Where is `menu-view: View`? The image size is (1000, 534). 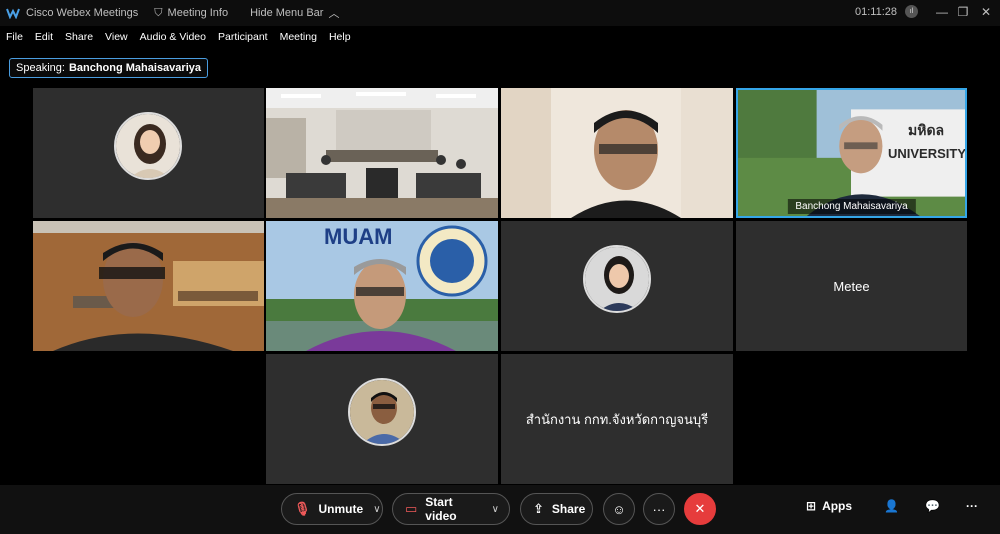
menu-view: View is located at coordinates (116, 37).